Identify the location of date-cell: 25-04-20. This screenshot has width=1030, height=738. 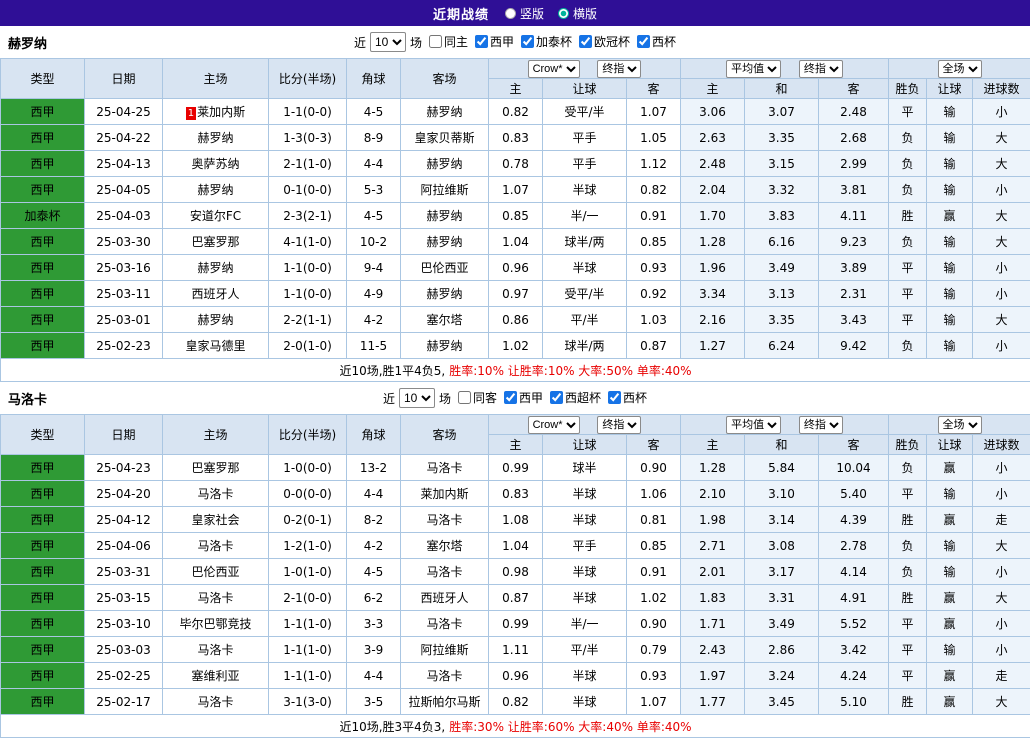
(124, 494).